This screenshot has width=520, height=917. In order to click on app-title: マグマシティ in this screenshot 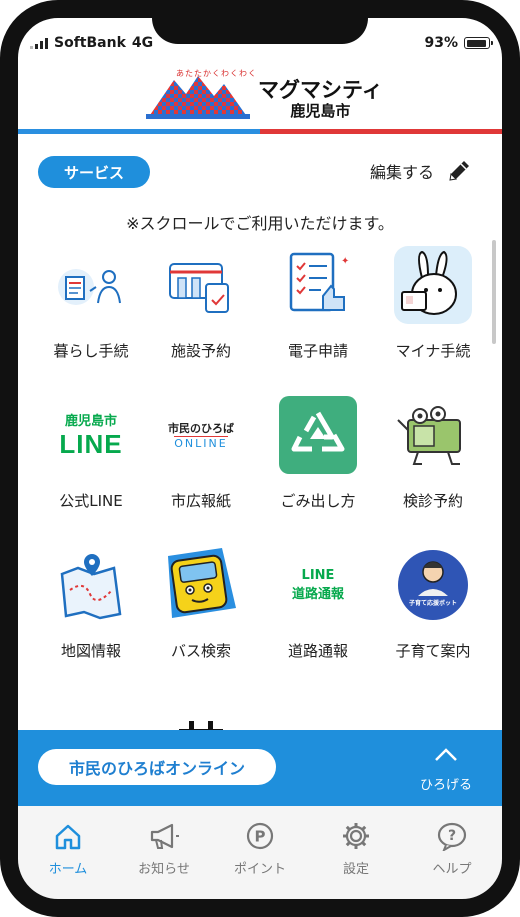, I will do `click(320, 90)`.